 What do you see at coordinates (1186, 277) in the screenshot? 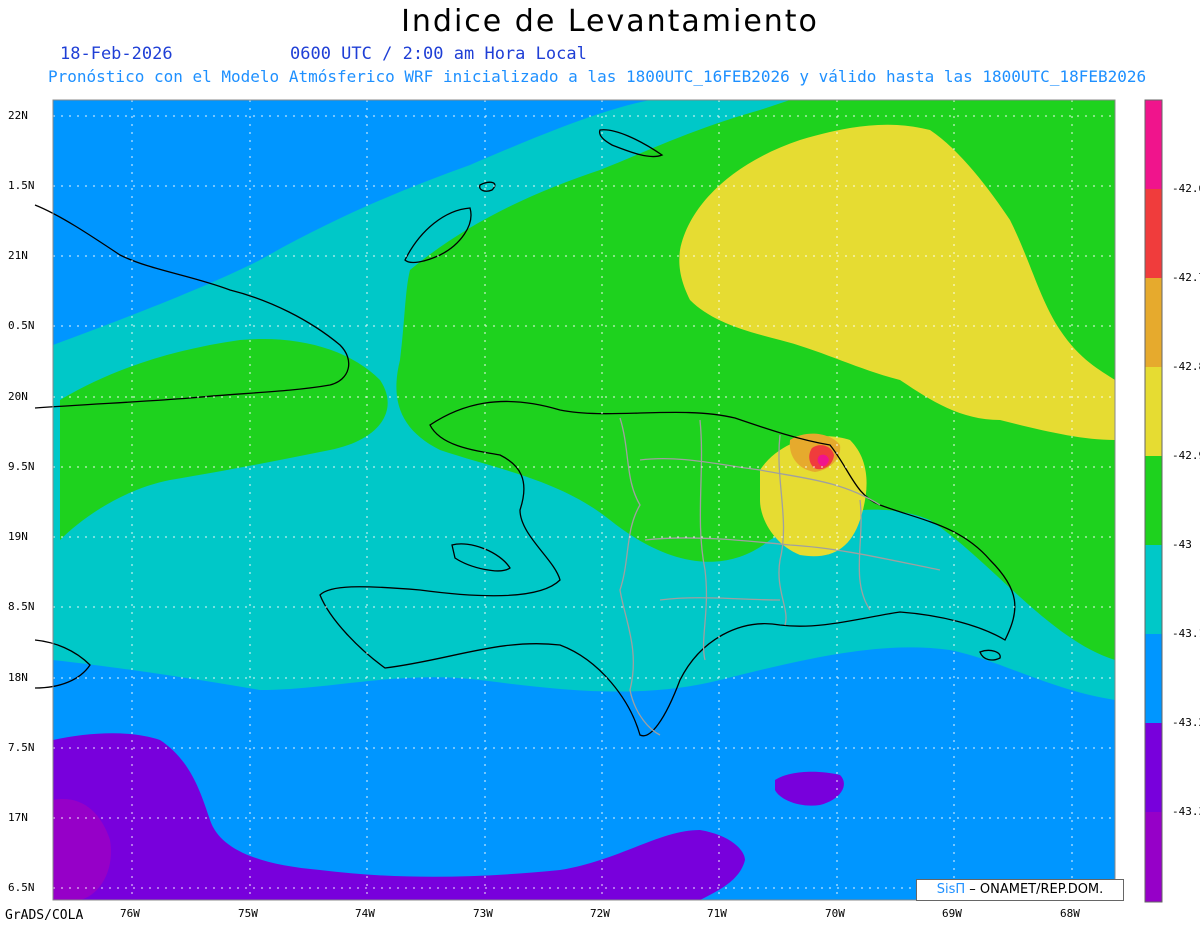
I see `colorbar-label: -42.7` at bounding box center [1186, 277].